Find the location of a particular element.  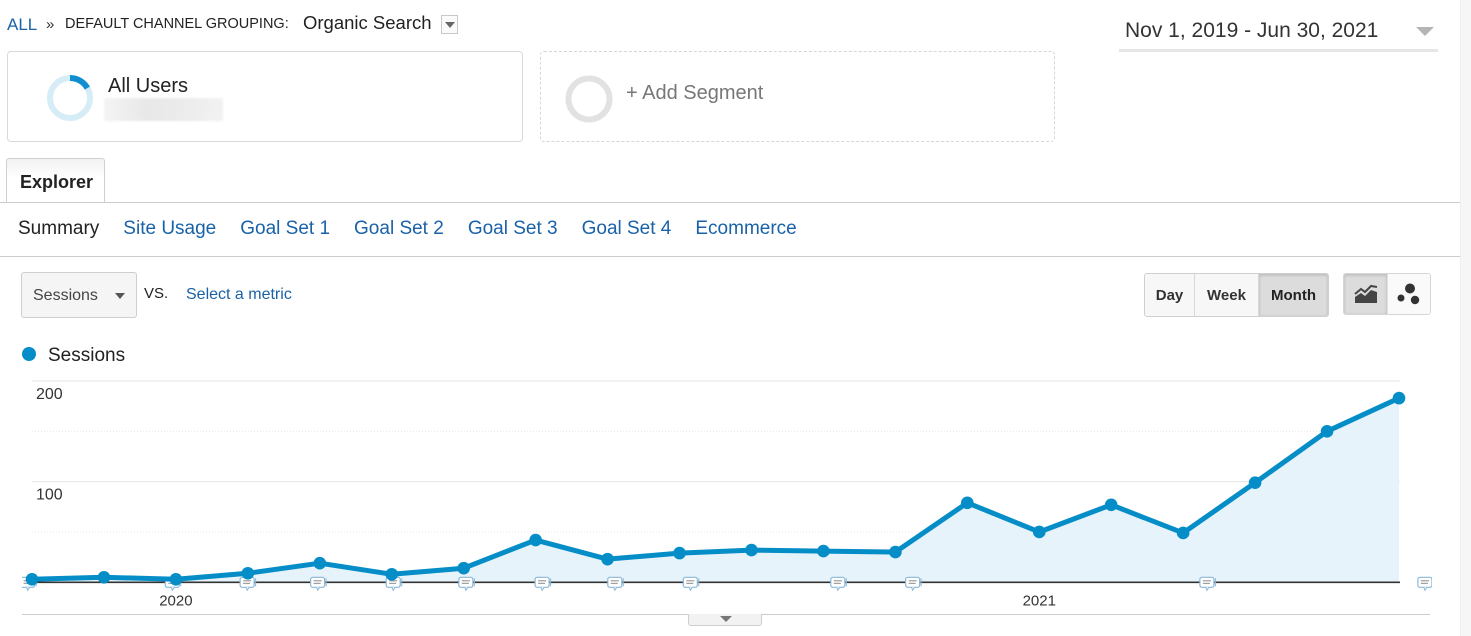

chart-type-toggle is located at coordinates (1387, 294).